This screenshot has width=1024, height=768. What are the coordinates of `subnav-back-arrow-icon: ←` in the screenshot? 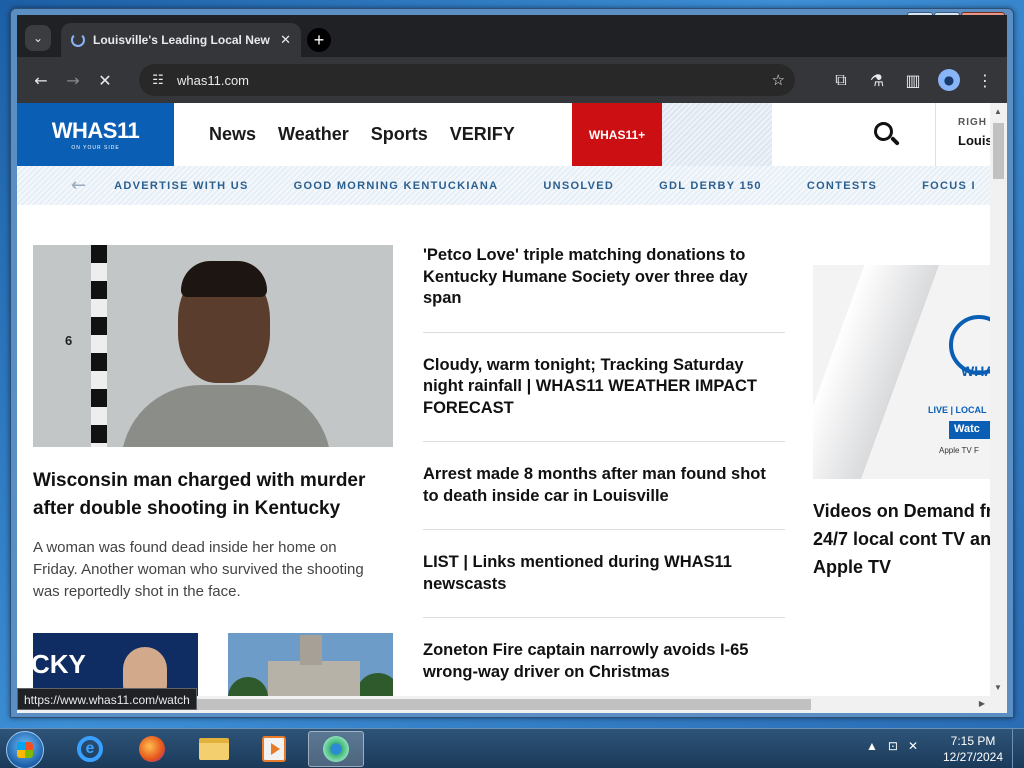 It's located at (78, 185).